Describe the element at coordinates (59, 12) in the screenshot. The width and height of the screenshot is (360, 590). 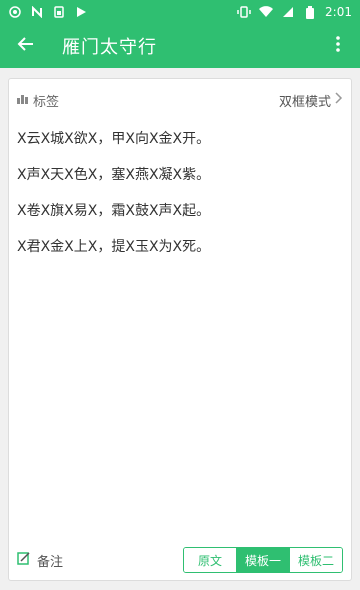
I see `sim-icon` at that location.